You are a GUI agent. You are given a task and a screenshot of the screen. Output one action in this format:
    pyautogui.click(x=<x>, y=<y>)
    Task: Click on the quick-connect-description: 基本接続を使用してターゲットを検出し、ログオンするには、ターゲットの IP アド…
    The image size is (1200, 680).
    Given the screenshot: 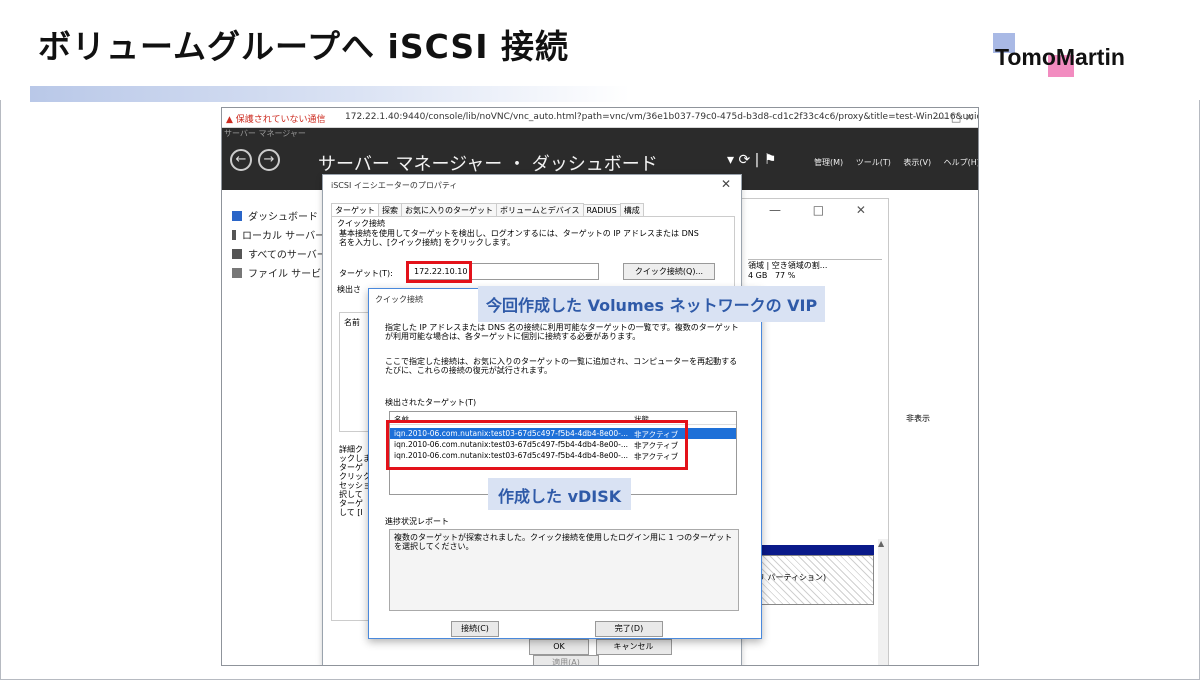 What is the action you would take?
    pyautogui.click(x=519, y=238)
    